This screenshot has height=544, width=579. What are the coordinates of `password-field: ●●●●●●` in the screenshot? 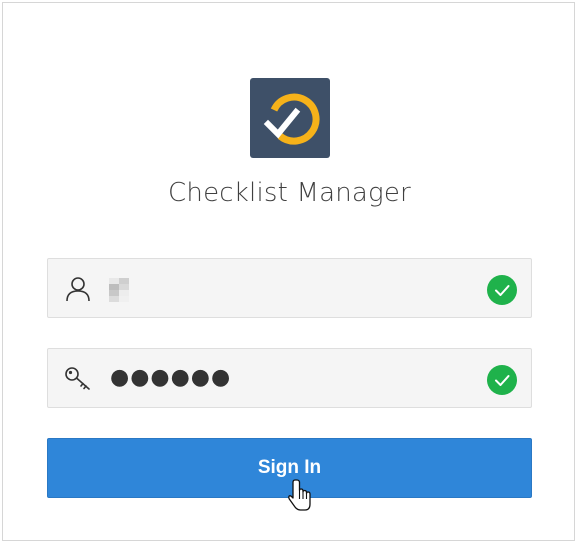 It's located at (289, 378).